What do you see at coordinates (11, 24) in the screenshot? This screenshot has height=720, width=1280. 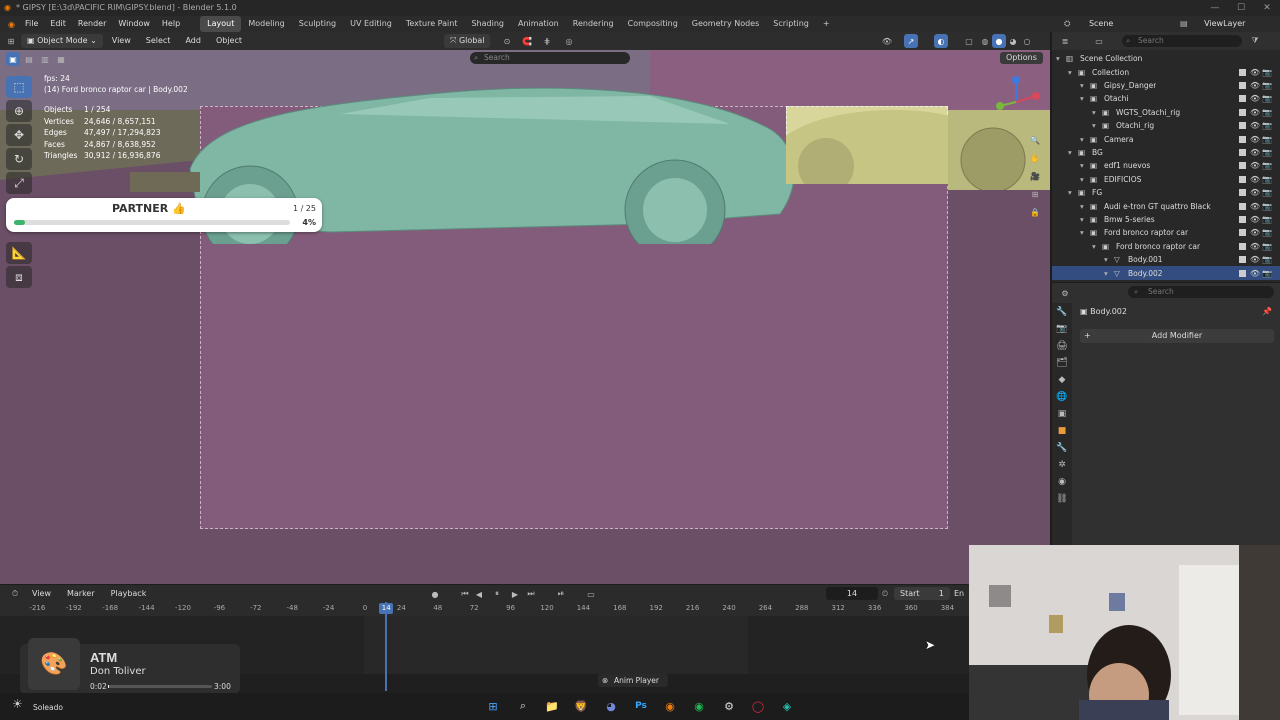 I see `blender-menu-icon: ◉` at bounding box center [11, 24].